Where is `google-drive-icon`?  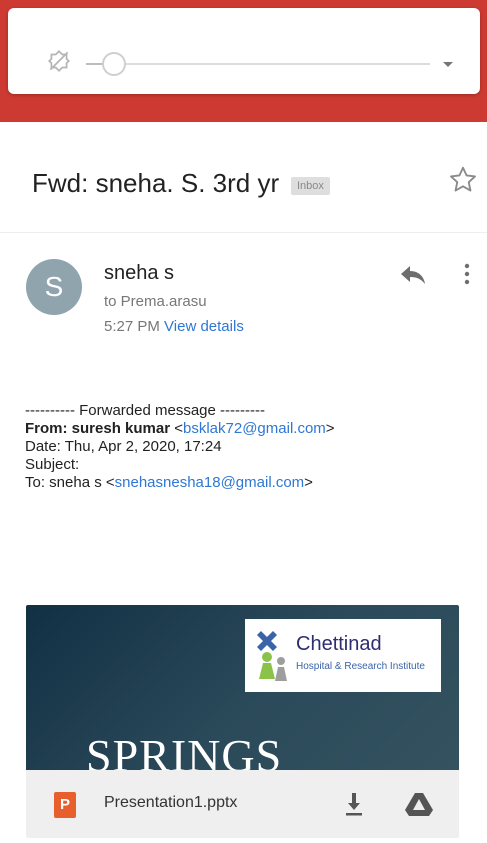
google-drive-icon is located at coordinates (419, 804).